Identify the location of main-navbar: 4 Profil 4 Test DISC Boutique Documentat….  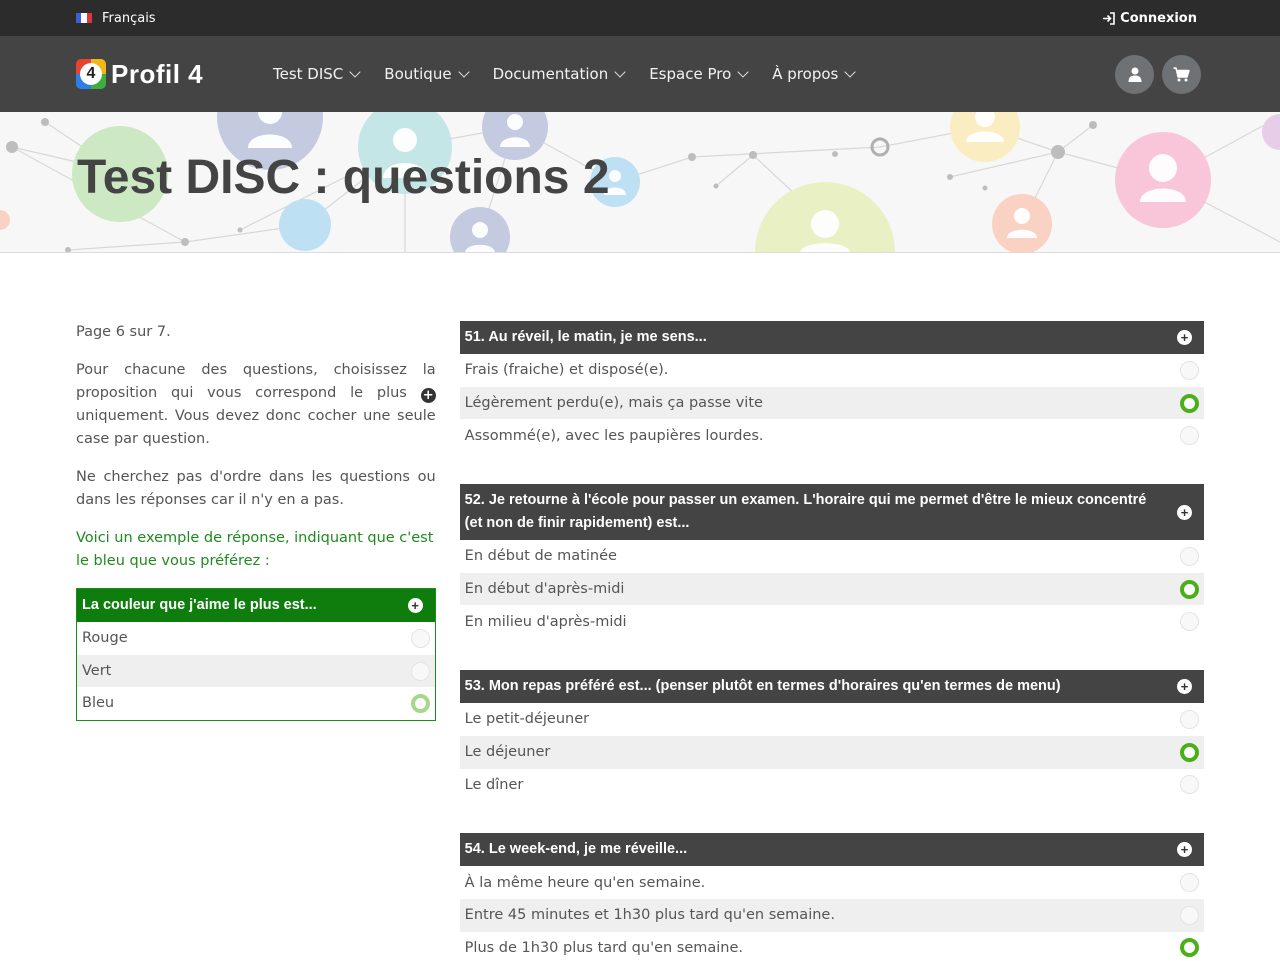
(640, 74).